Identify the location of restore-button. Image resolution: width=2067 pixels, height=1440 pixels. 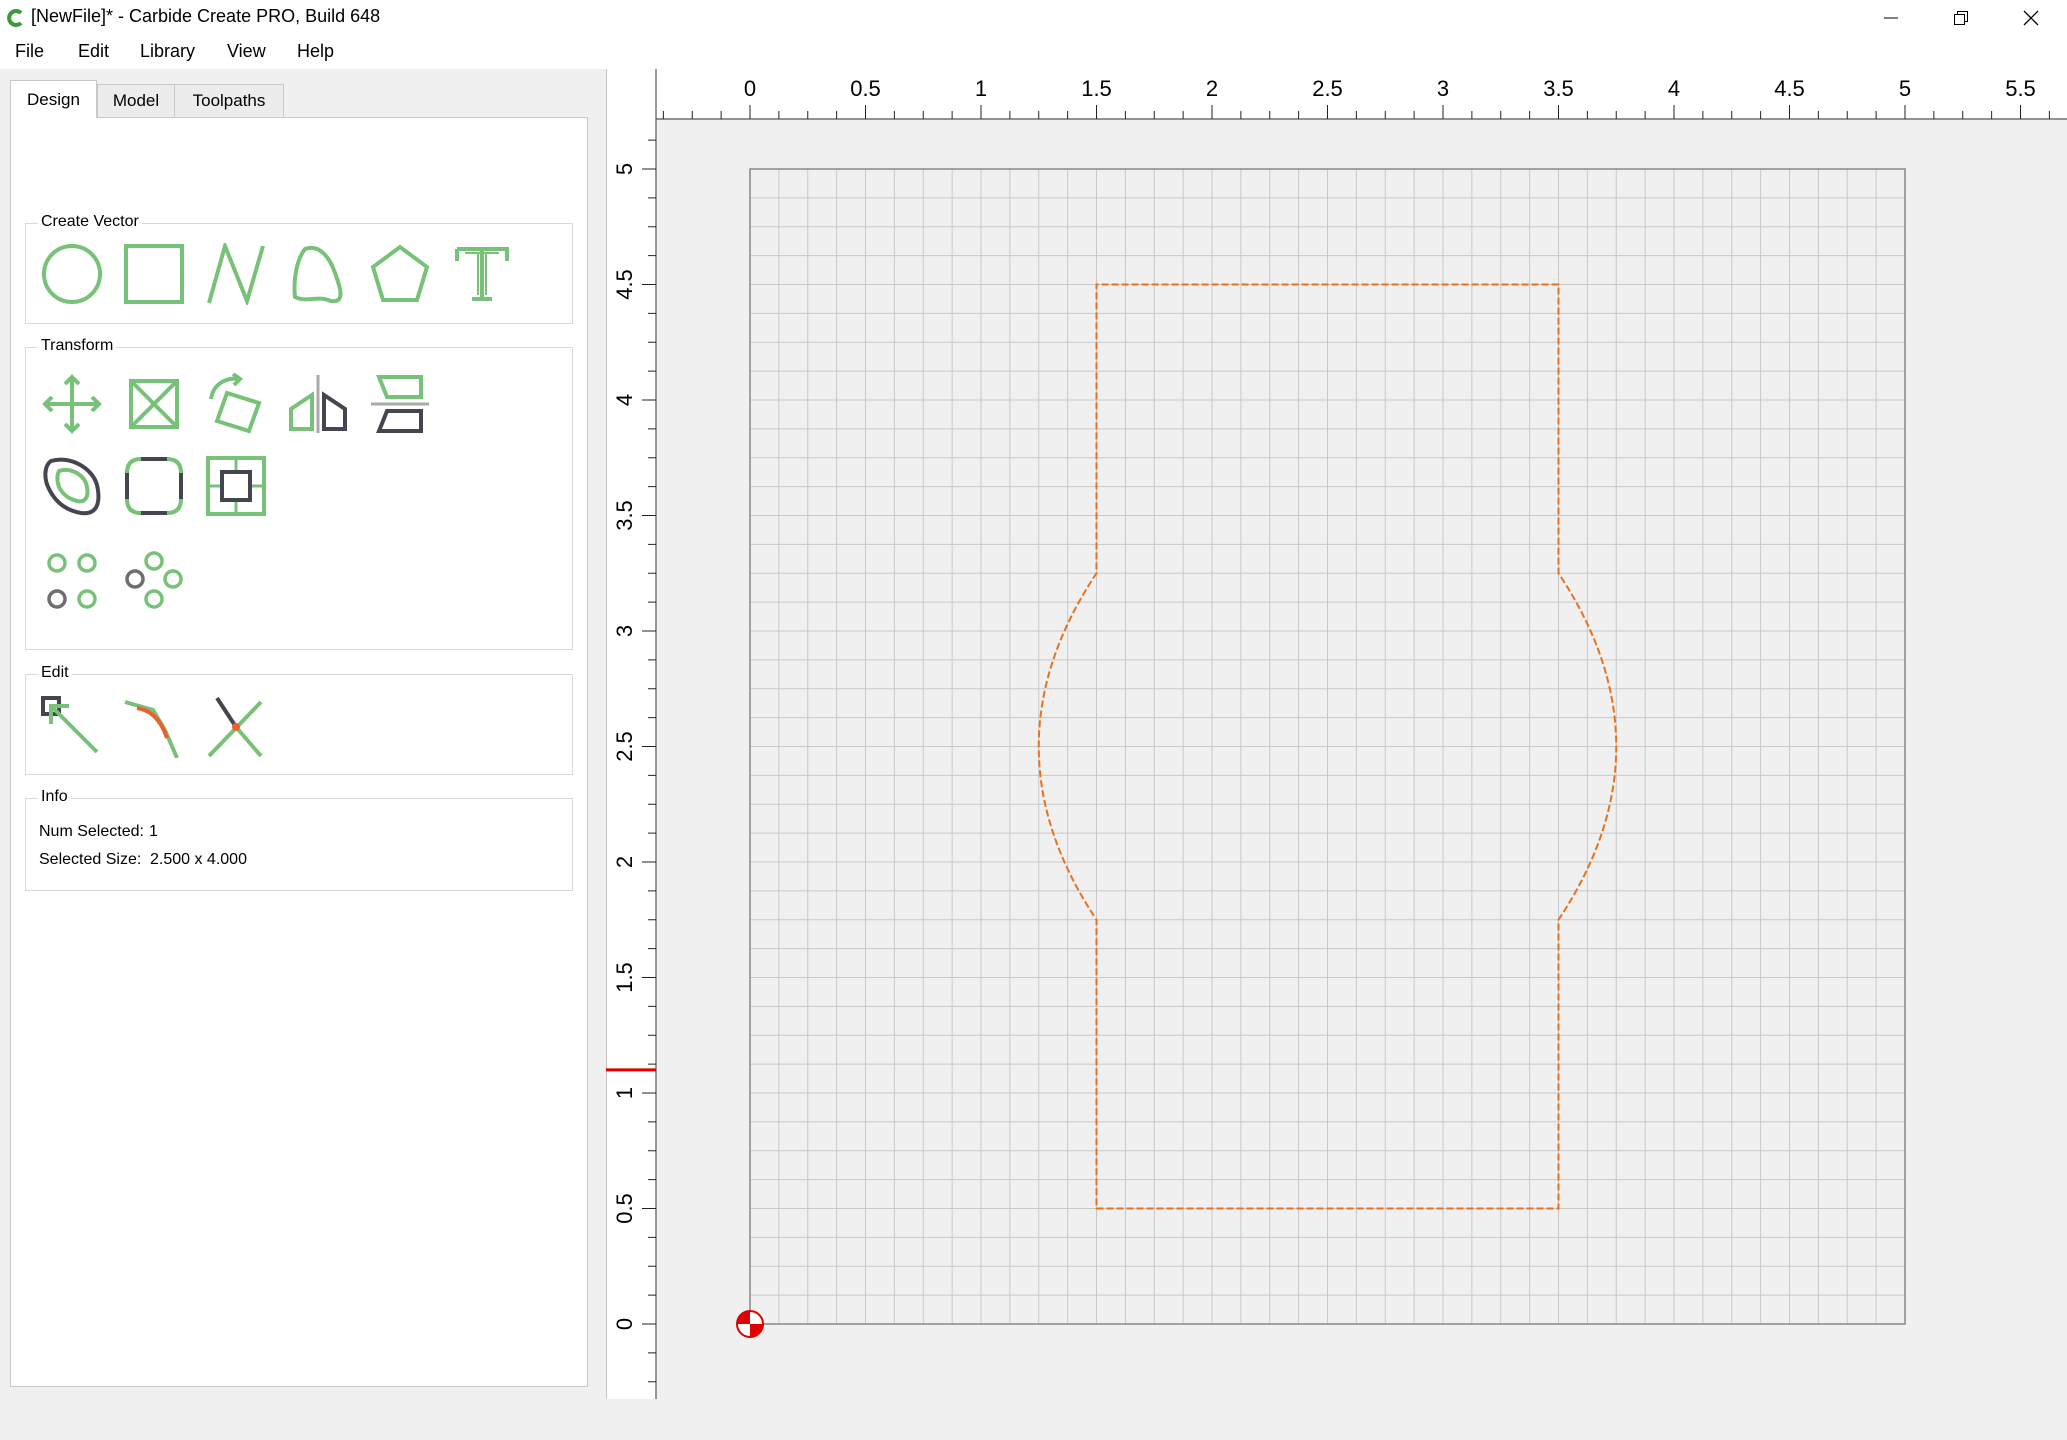
(1961, 18).